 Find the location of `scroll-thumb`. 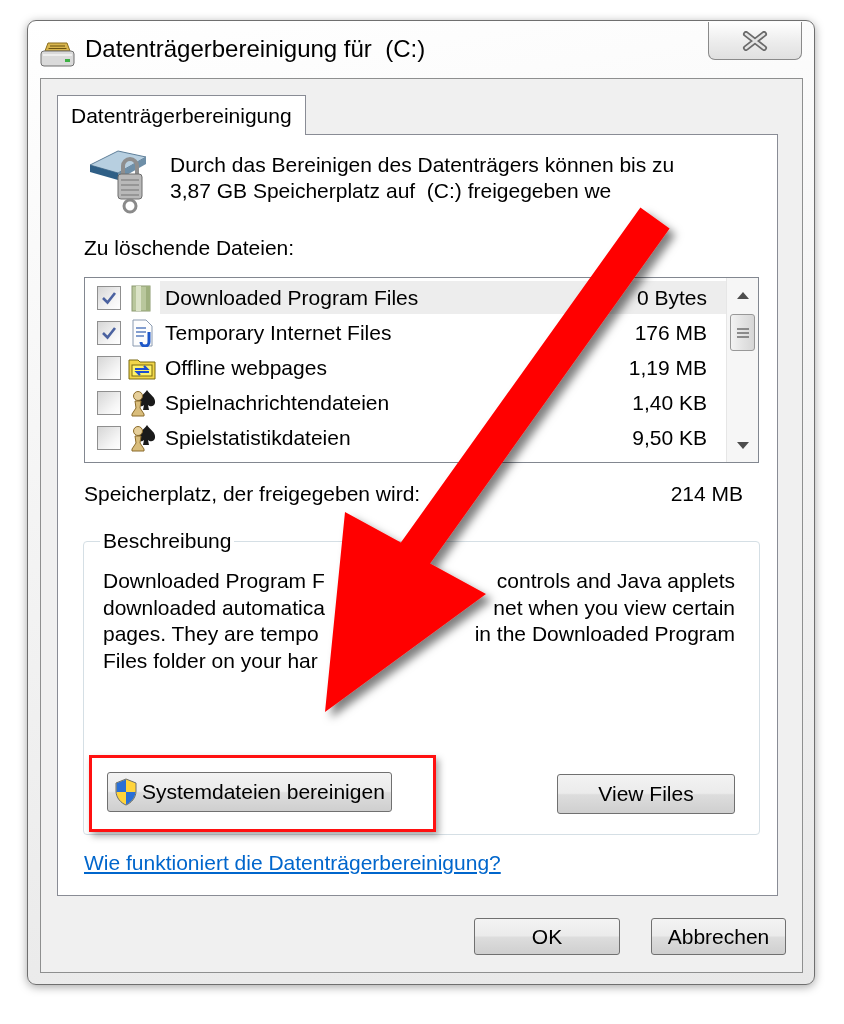

scroll-thumb is located at coordinates (742, 332).